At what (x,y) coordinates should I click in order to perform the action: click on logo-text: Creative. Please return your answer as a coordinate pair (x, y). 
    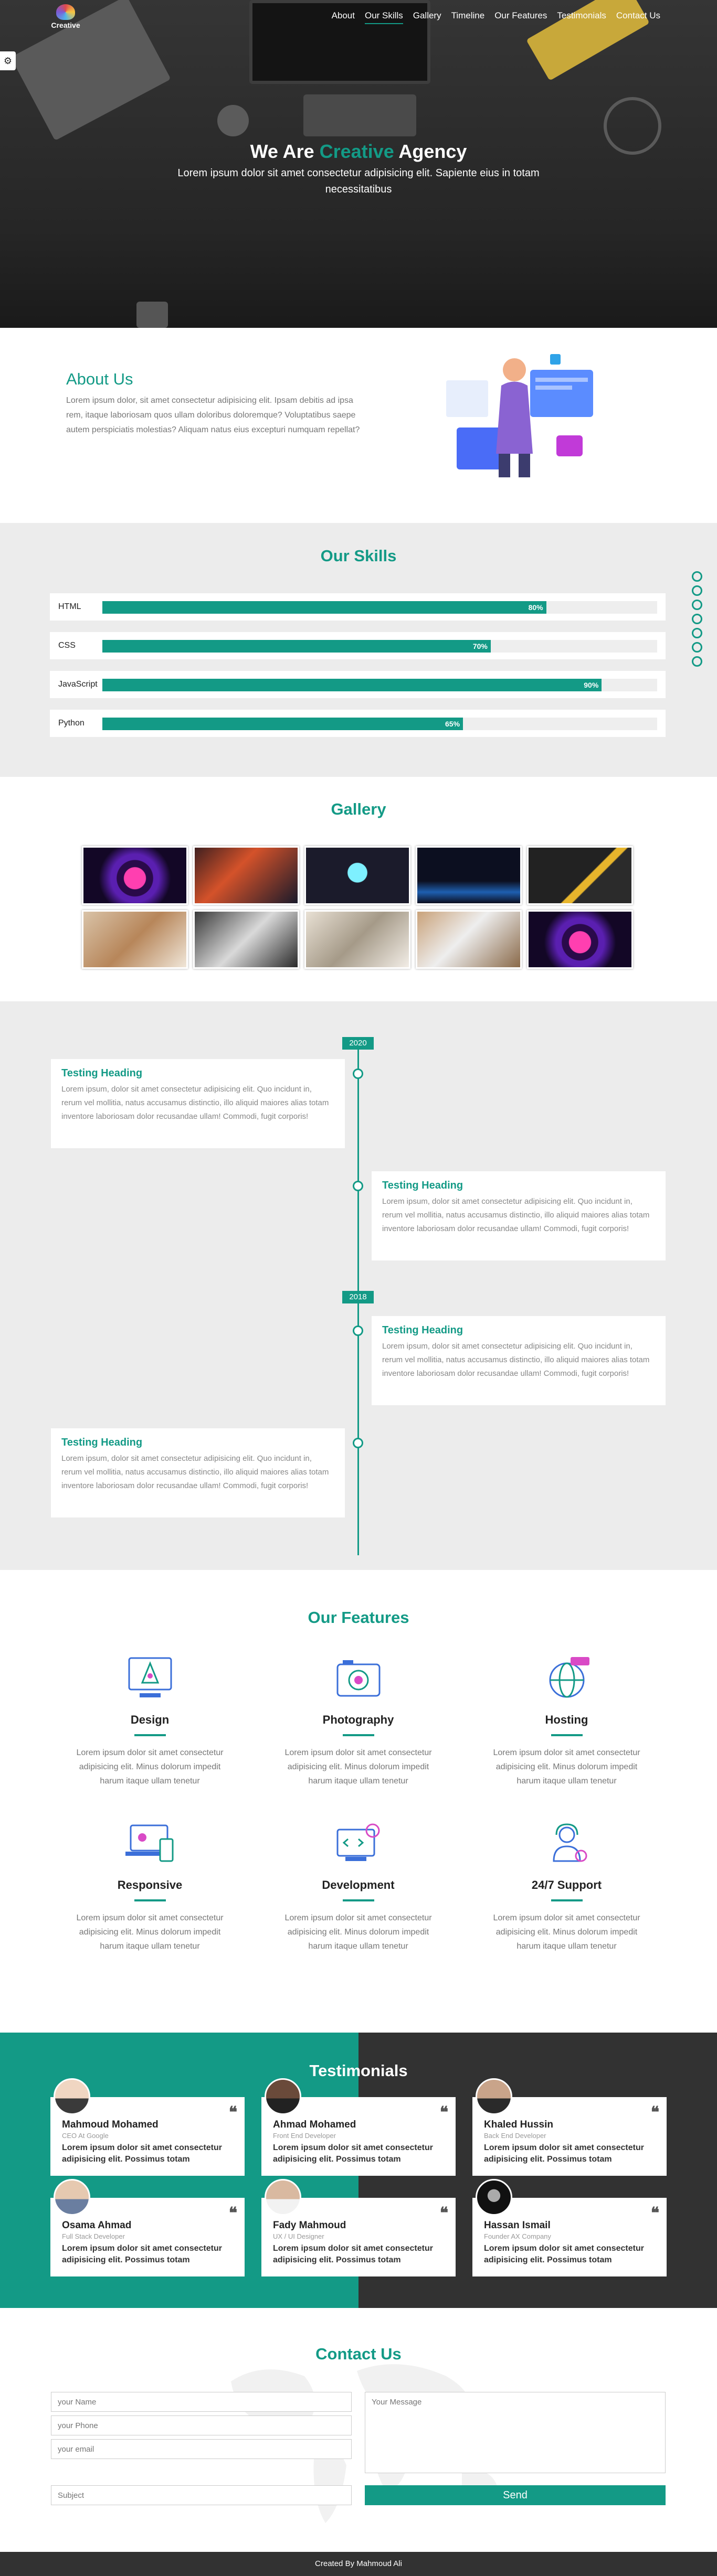
    Looking at the image, I should click on (65, 25).